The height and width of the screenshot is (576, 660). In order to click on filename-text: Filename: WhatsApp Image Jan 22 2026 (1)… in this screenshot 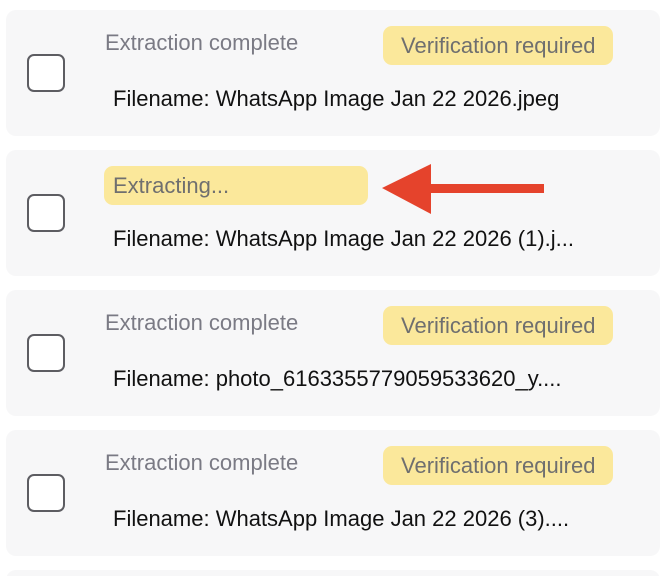, I will do `click(344, 238)`.